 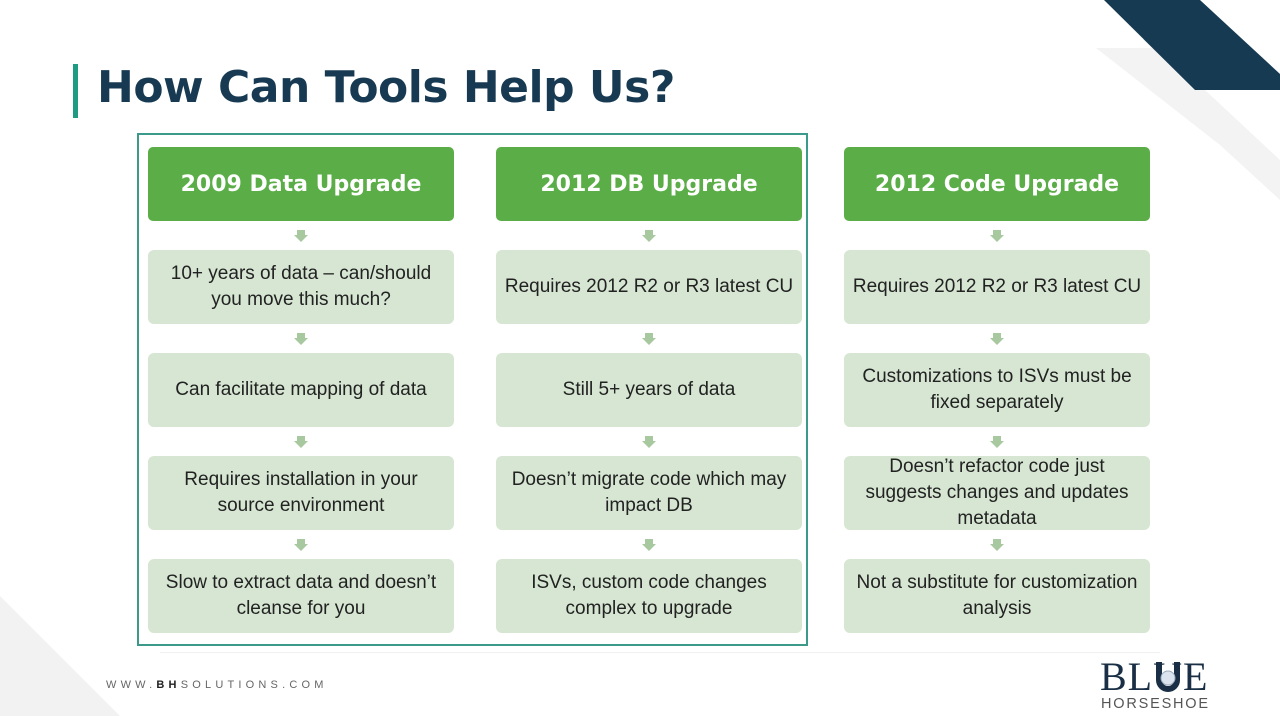 What do you see at coordinates (254, 685) in the screenshot?
I see `website-suffix: SOLUTIONS.COM` at bounding box center [254, 685].